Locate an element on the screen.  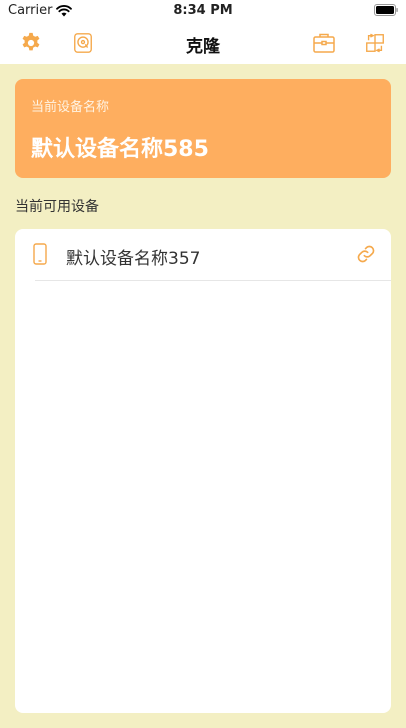
link-icon is located at coordinates (366, 254).